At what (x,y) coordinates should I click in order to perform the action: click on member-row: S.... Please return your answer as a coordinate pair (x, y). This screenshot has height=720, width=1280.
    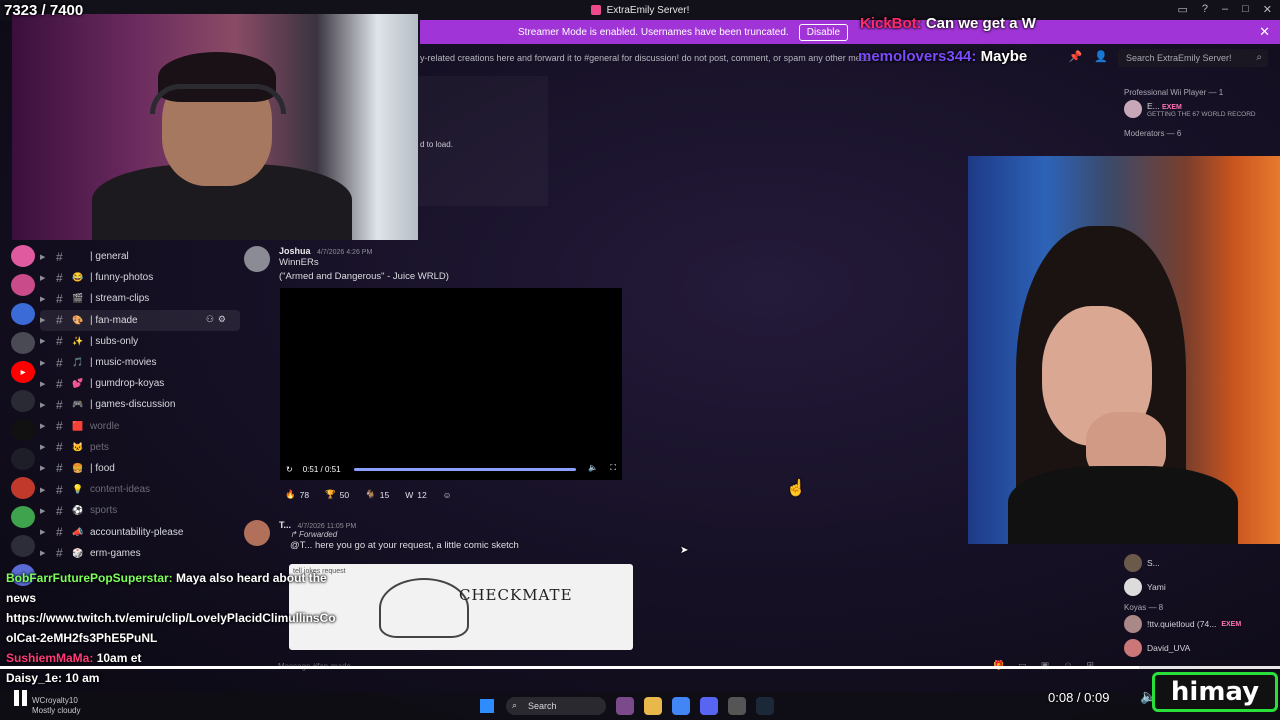
    Looking at the image, I should click on (1199, 563).